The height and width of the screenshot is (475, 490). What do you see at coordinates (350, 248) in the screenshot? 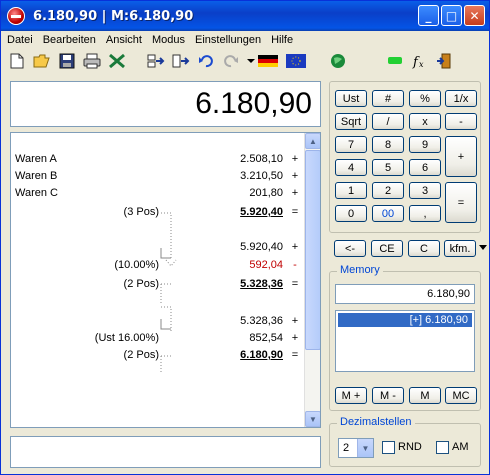
I see `backspace-button: <-` at bounding box center [350, 248].